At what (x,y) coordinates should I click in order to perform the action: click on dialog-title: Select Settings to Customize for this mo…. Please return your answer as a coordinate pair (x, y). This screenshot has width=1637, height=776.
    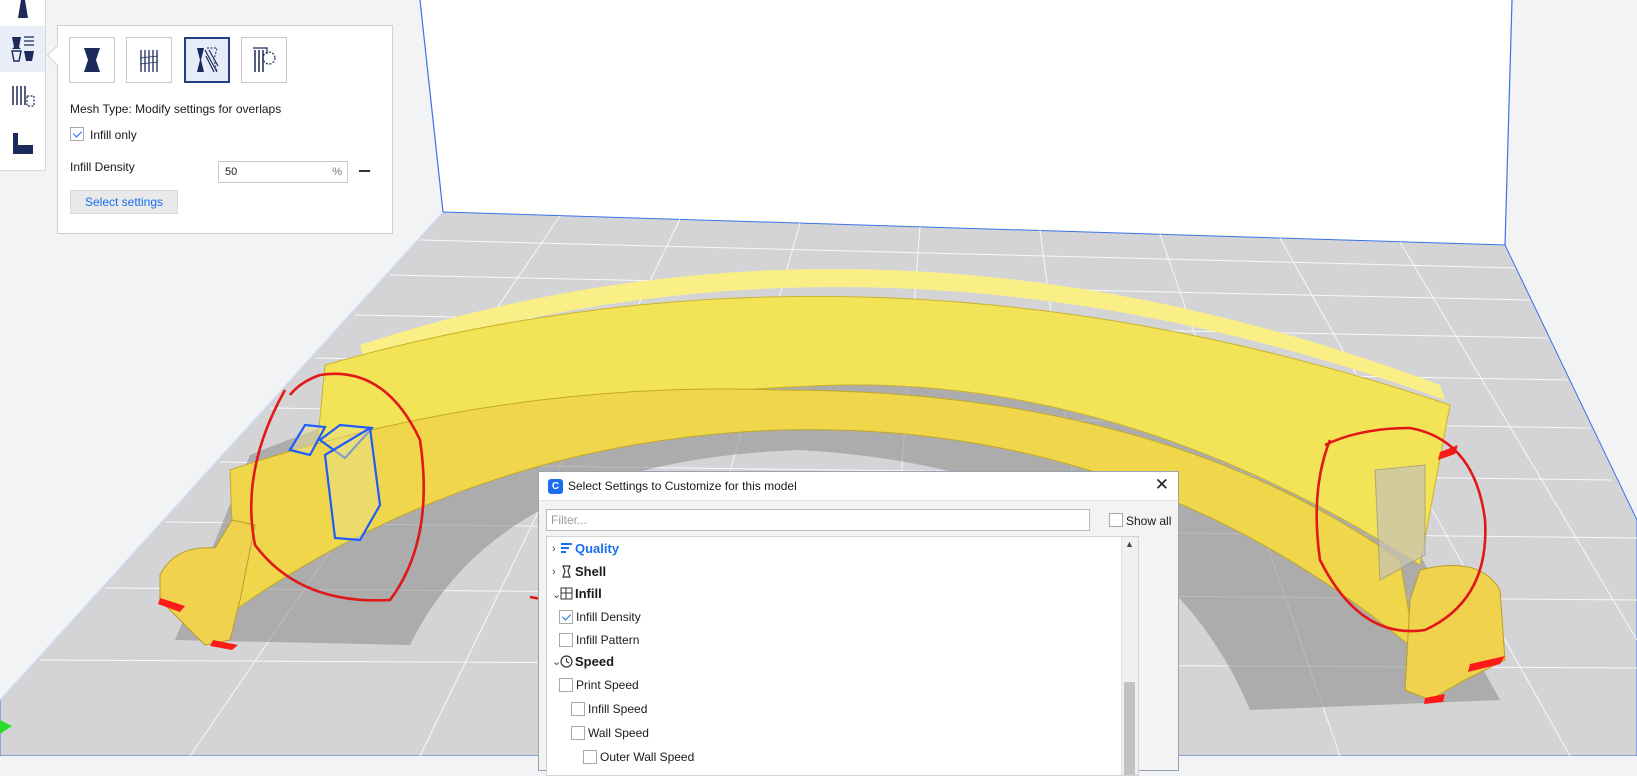
    Looking at the image, I should click on (682, 486).